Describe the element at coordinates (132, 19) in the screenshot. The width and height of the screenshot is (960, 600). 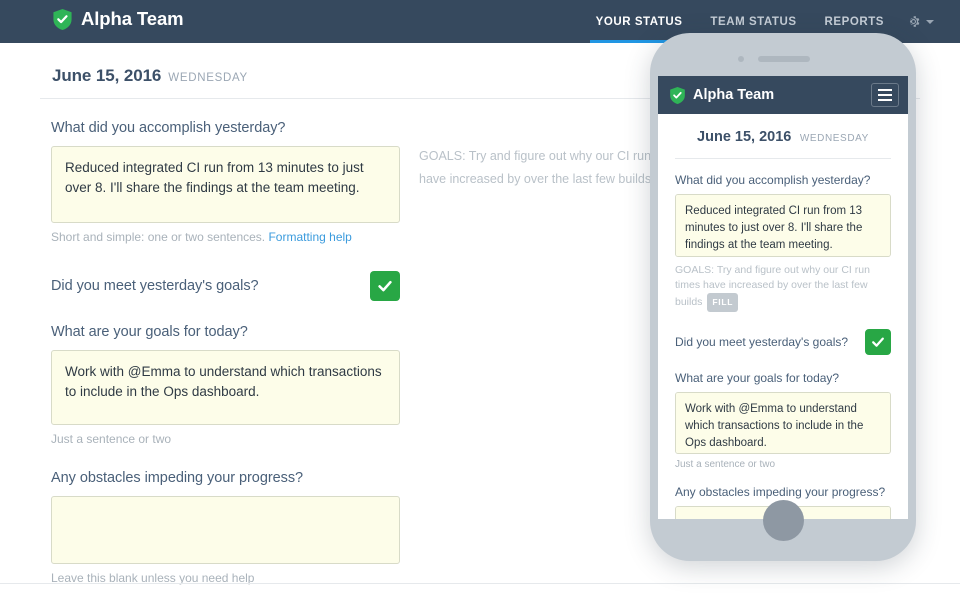
I see `brand-name: Alpha Team` at that location.